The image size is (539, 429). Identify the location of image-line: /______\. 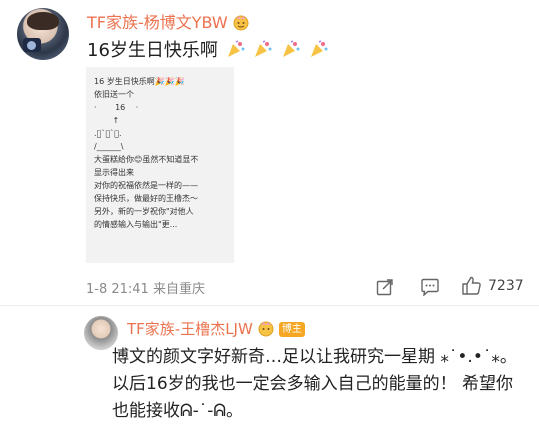
(109, 146).